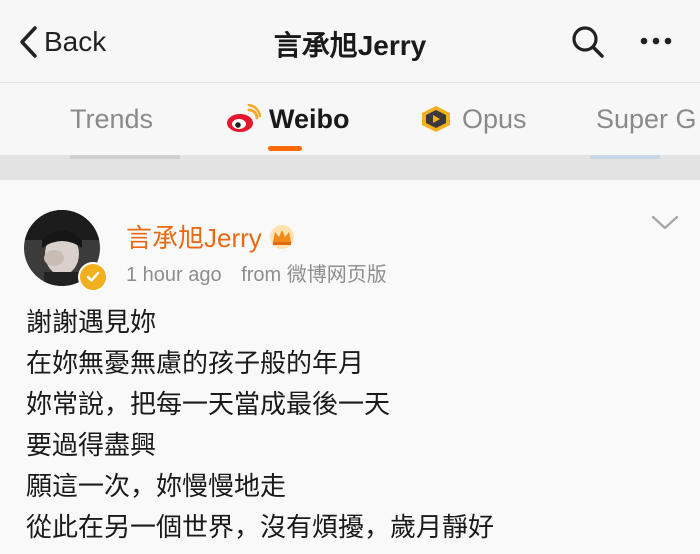 Image resolution: width=700 pixels, height=554 pixels. I want to click on author-name-text: 言承旭Jerry, so click(194, 238).